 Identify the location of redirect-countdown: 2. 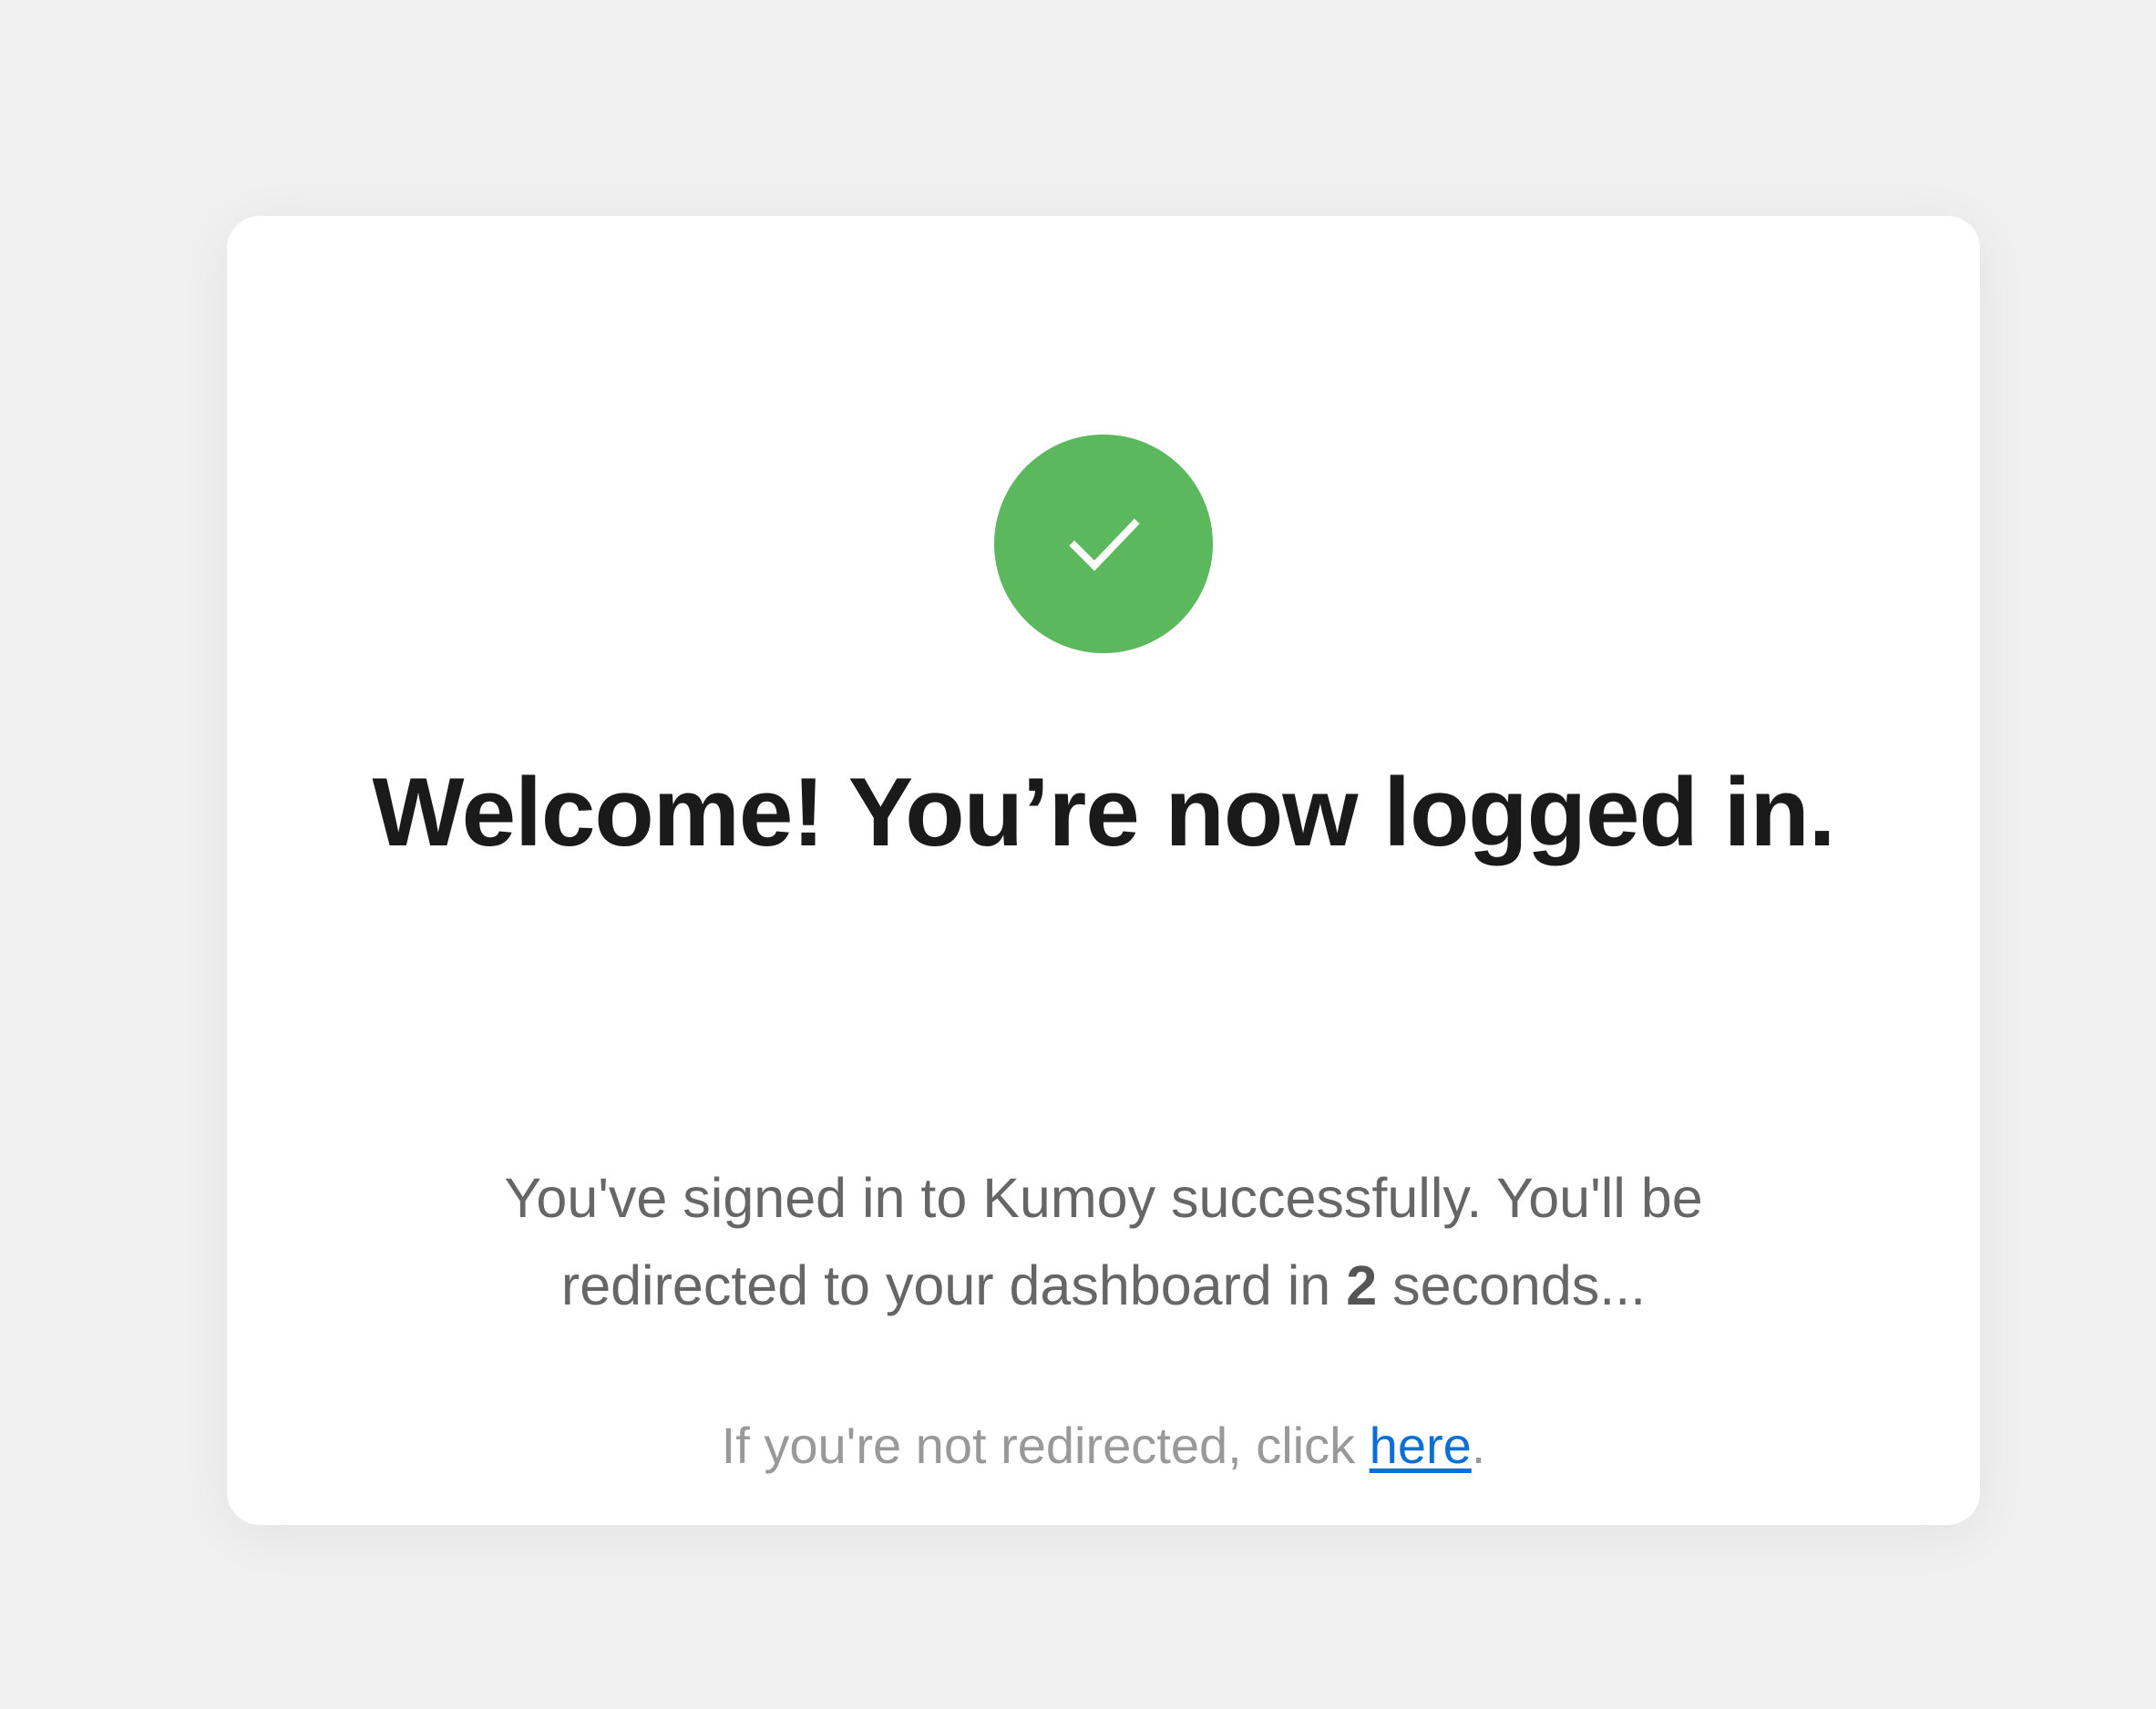
(1362, 1285).